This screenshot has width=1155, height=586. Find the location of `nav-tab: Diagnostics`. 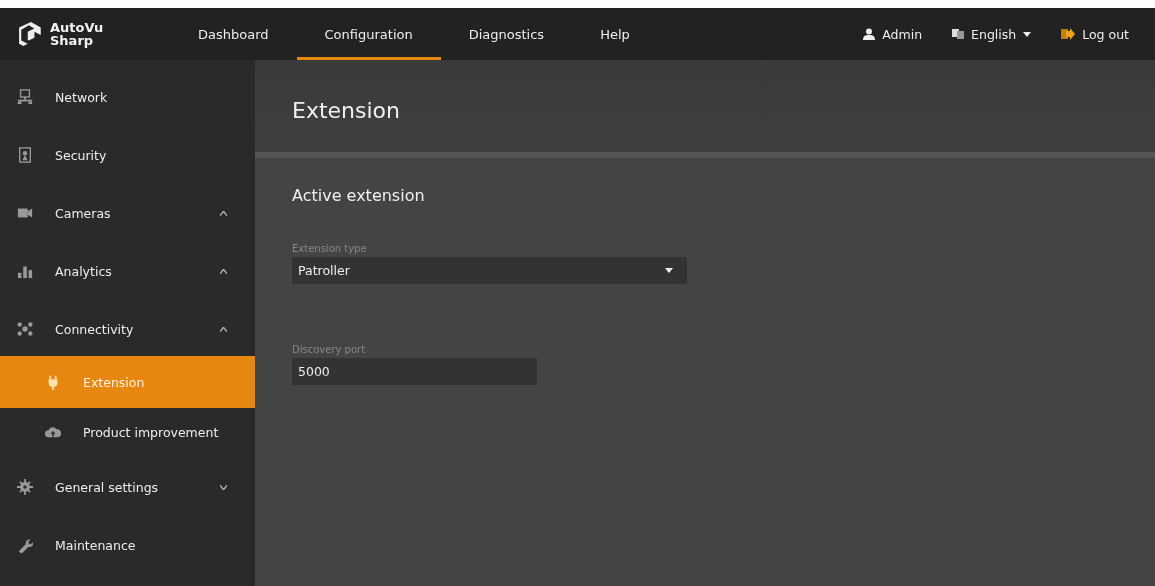

nav-tab: Diagnostics is located at coordinates (506, 34).